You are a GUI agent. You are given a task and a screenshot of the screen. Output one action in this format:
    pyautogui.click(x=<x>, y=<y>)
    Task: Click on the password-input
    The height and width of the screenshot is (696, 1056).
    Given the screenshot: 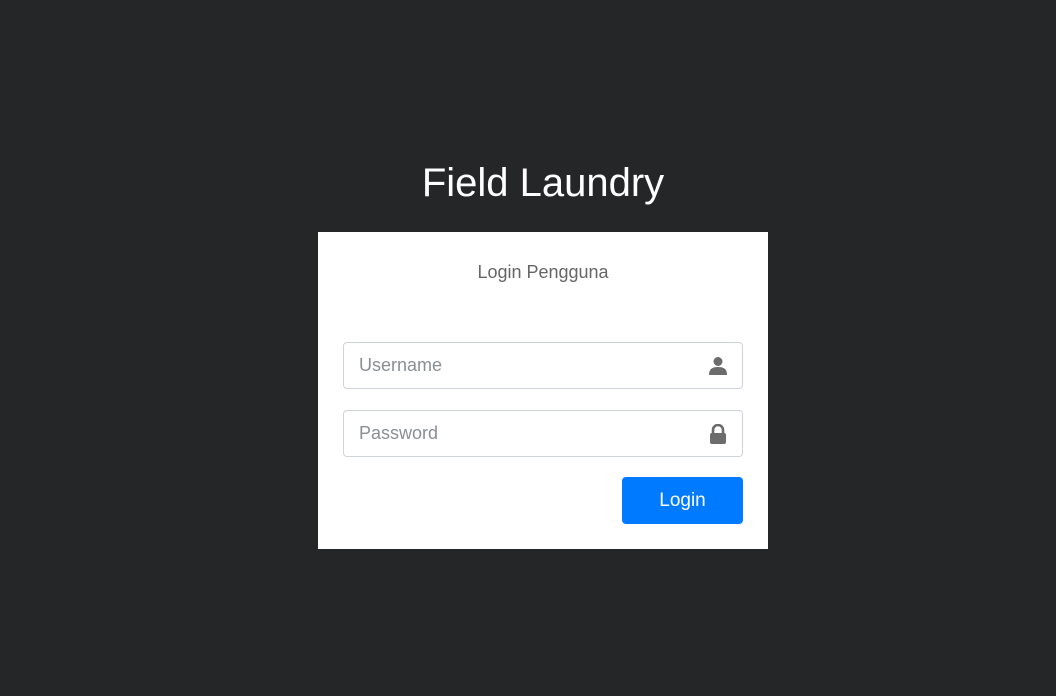 What is the action you would take?
    pyautogui.click(x=519, y=433)
    